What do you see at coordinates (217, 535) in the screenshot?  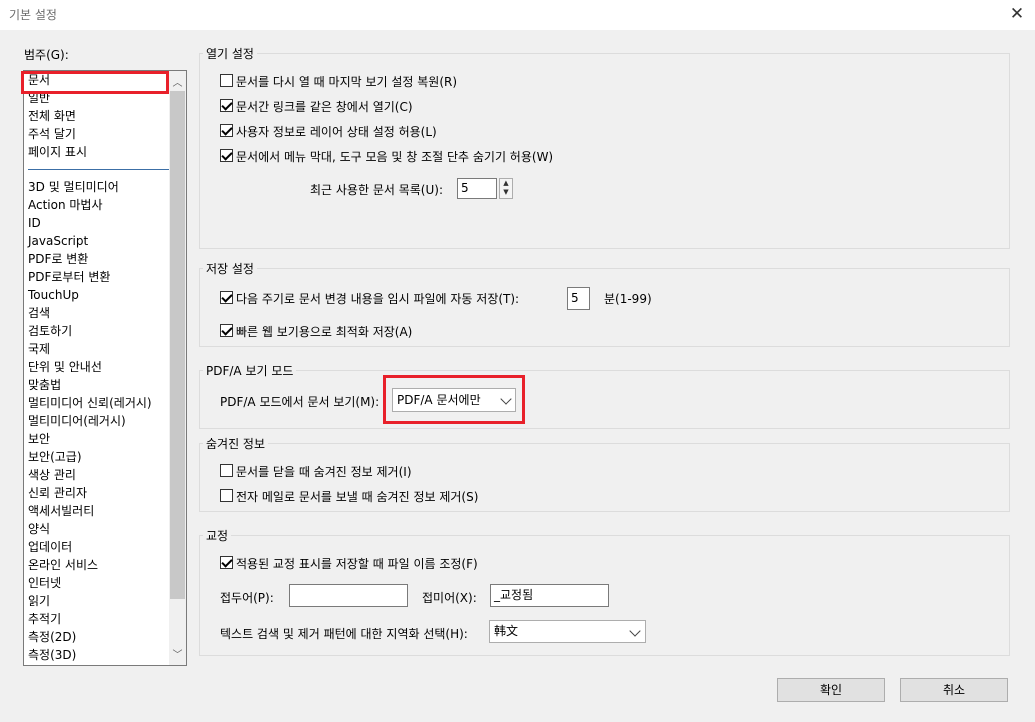 I see `redaction-title: 교정` at bounding box center [217, 535].